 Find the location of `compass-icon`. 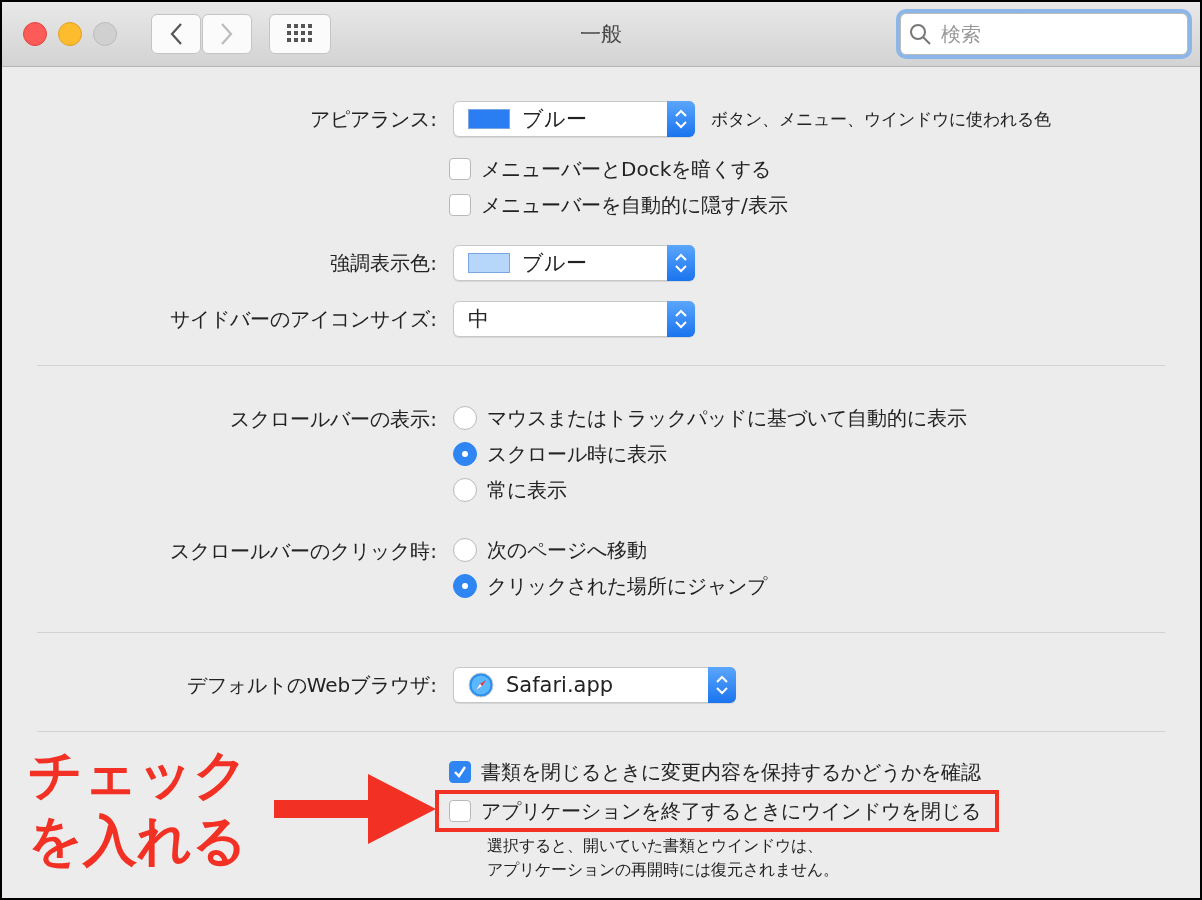

compass-icon is located at coordinates (481, 685).